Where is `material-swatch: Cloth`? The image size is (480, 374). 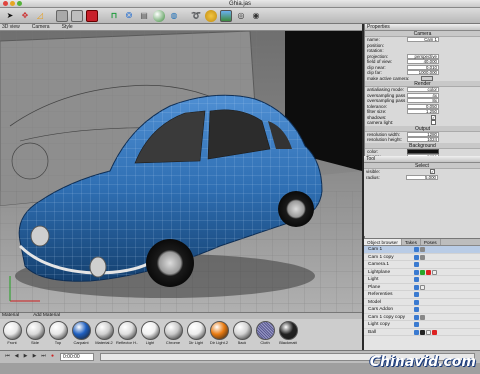
material-swatch: Cloth is located at coordinates (265, 333).